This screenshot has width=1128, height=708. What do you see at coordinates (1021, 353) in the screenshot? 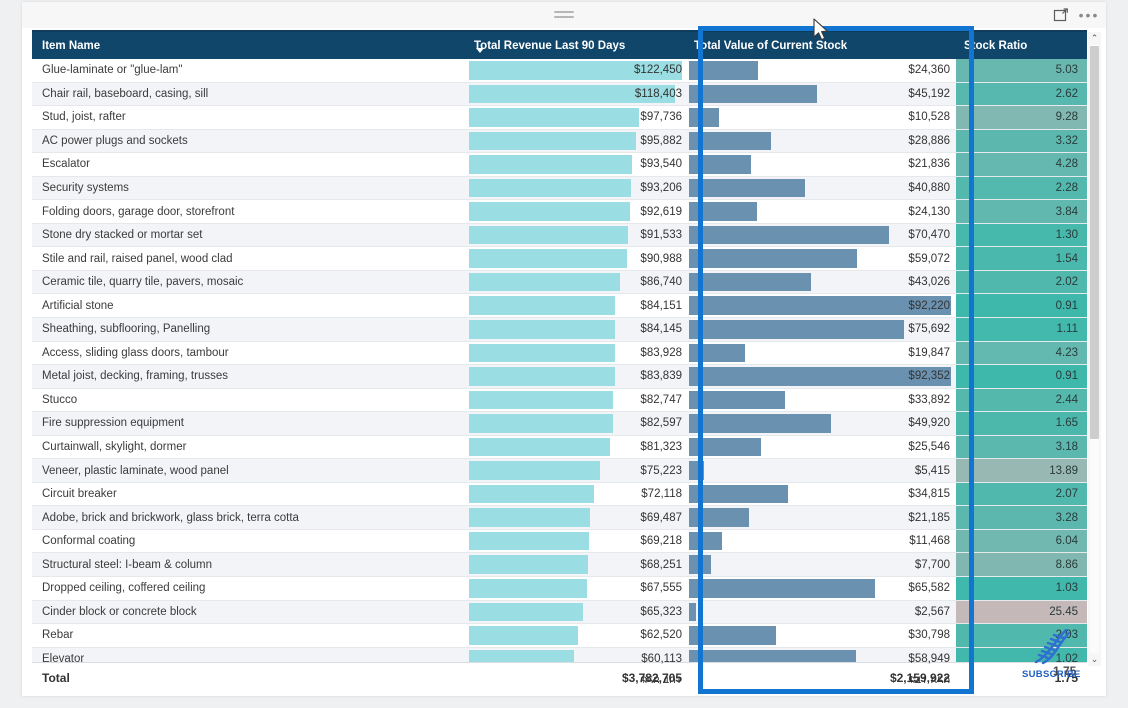
I see `cell-stock-ratio: 4.23` at bounding box center [1021, 353].